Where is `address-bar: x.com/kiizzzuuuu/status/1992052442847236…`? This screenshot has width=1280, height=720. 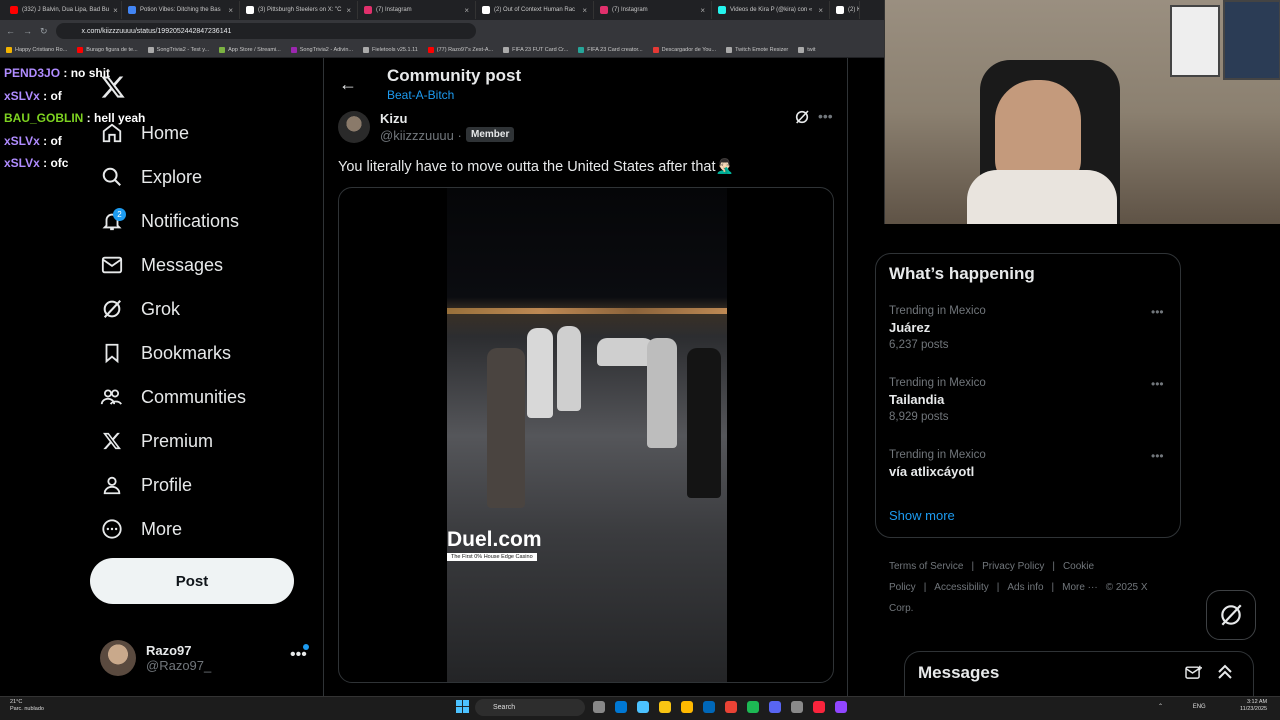 address-bar: x.com/kiizzzuuuu/status/1992052442847236… is located at coordinates (265, 31).